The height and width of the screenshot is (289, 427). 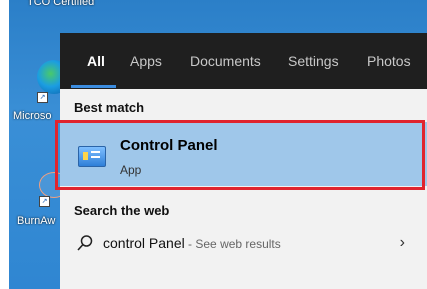 I want to click on active-tab-indicator, so click(x=93, y=86).